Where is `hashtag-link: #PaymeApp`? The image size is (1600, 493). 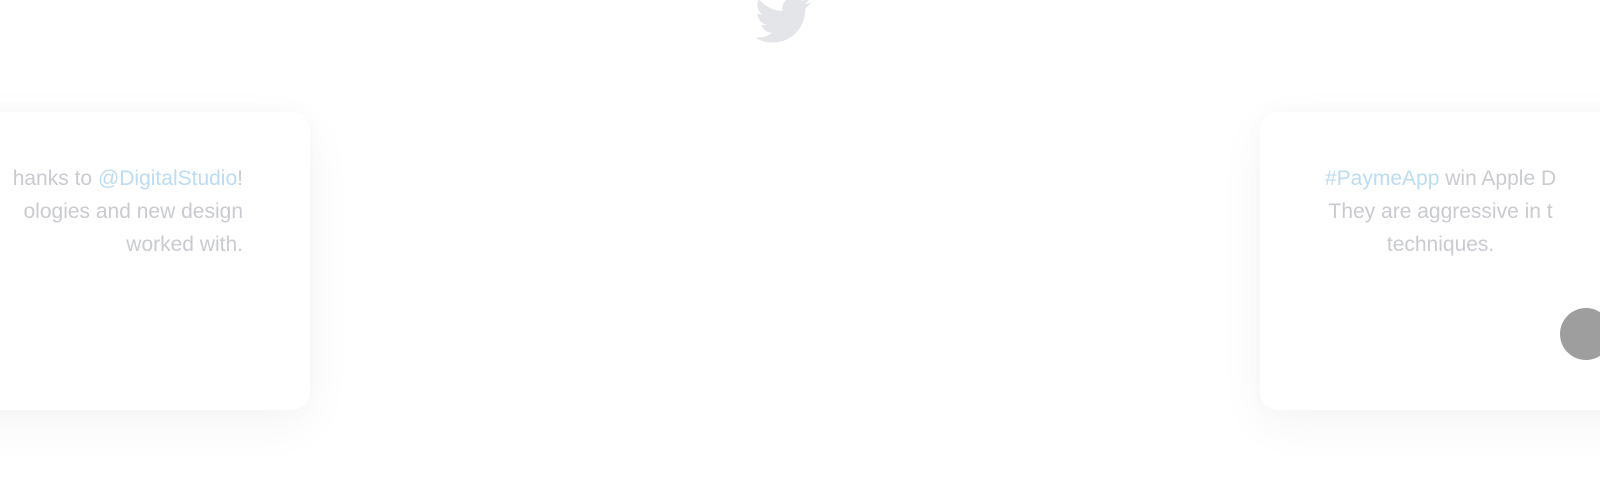 hashtag-link: #PaymeApp is located at coordinates (1382, 178).